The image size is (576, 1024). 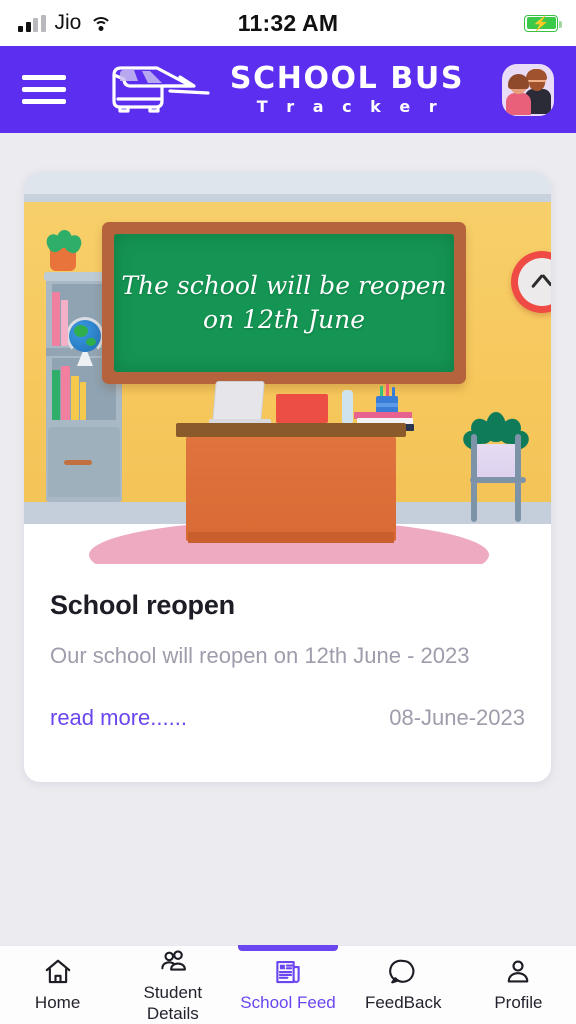 What do you see at coordinates (58, 972) in the screenshot?
I see `home-icon` at bounding box center [58, 972].